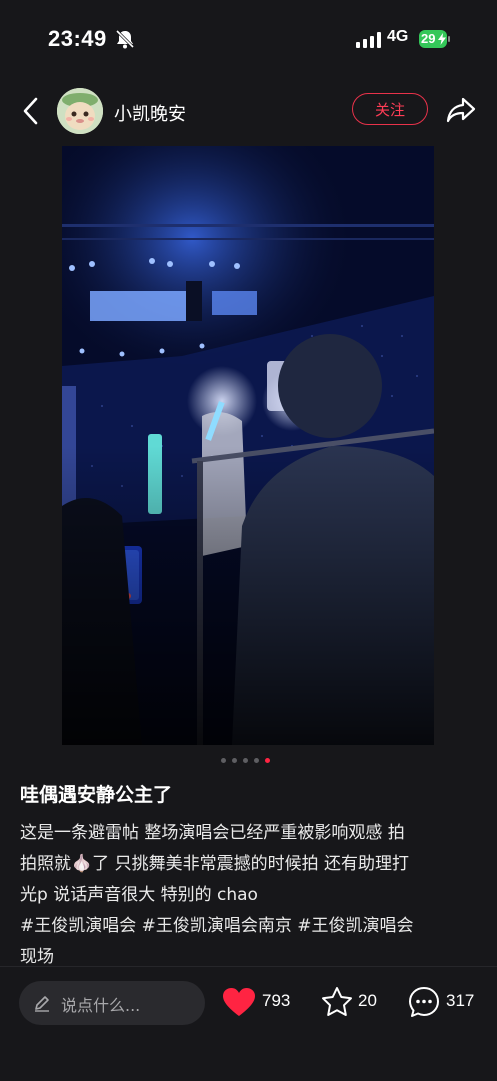  Describe the element at coordinates (31, 111) in the screenshot. I see `back-arrow-icon` at that location.